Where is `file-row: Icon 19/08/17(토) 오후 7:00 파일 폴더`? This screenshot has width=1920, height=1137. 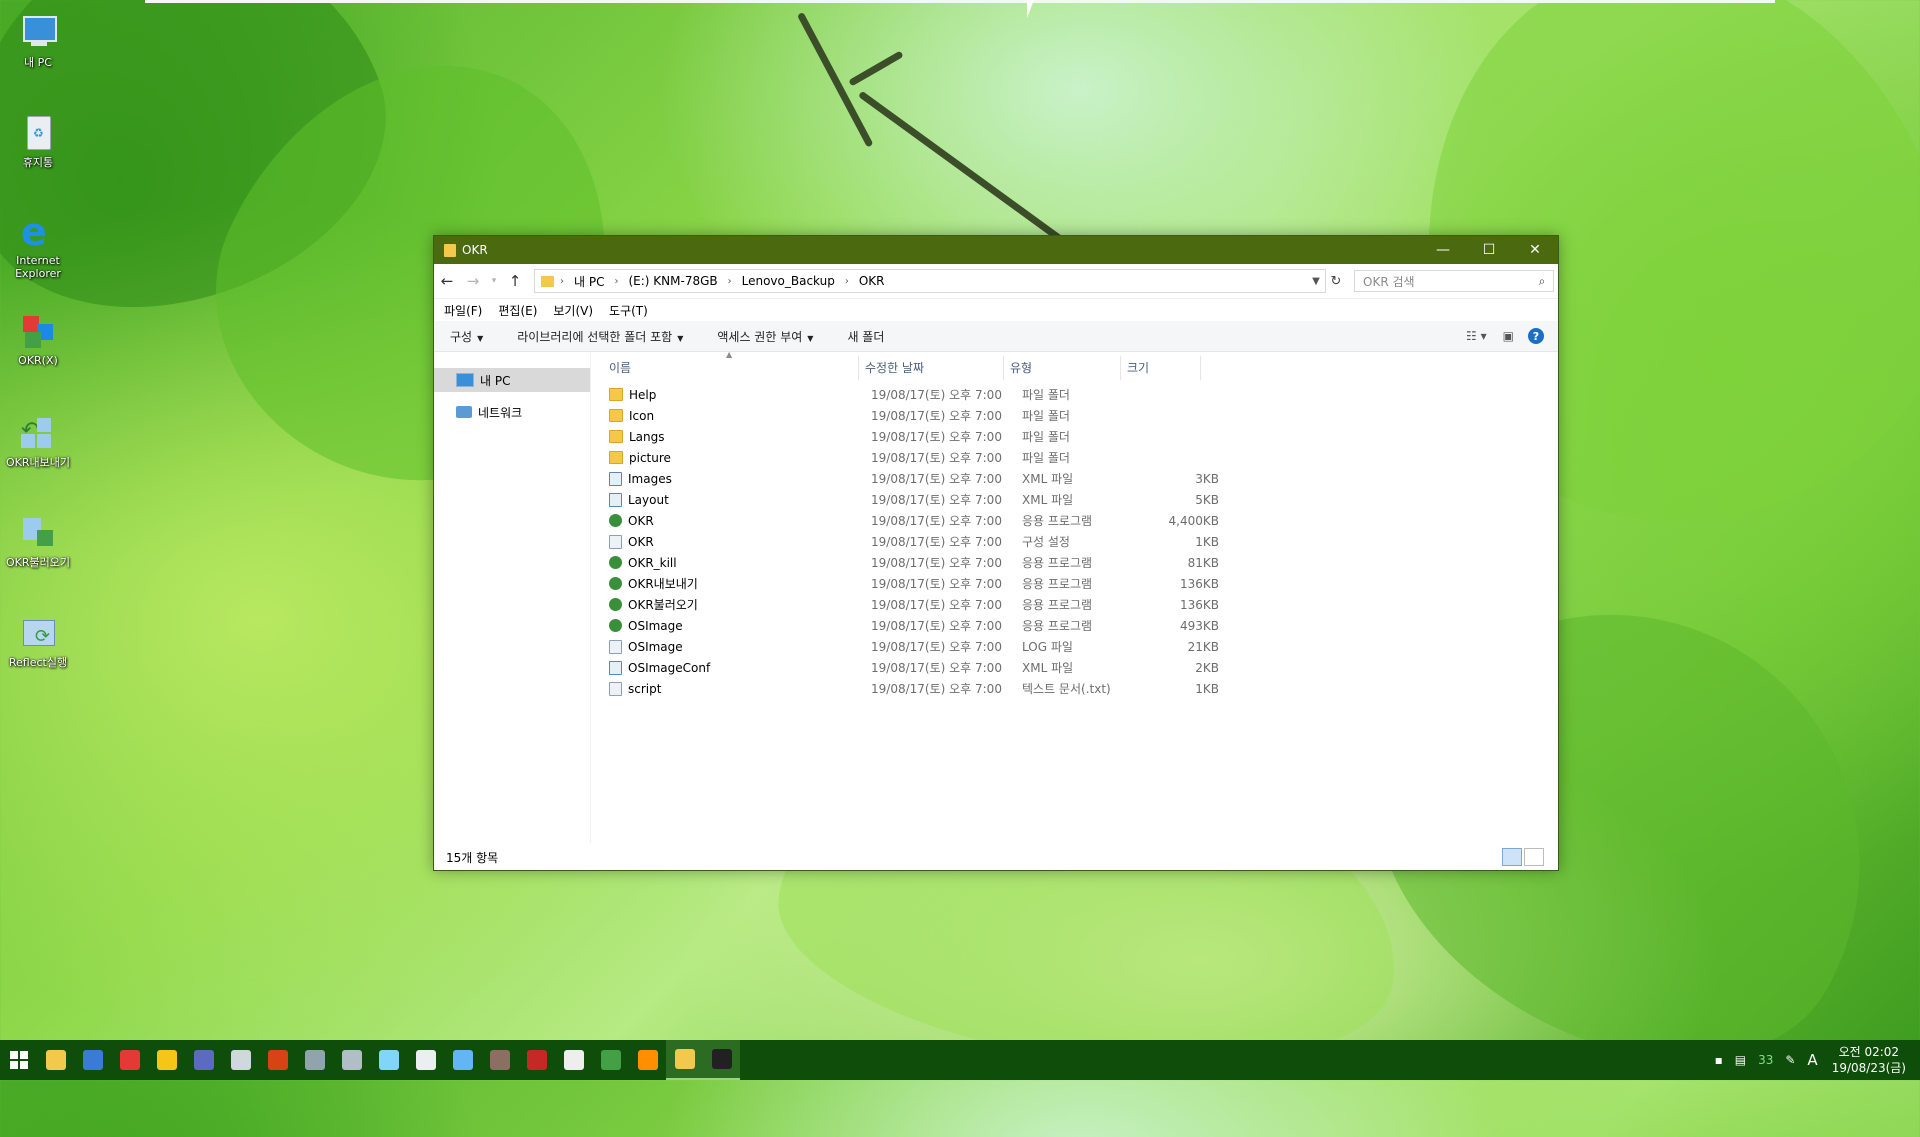
file-row: Icon 19/08/17(토) 오후 7:00 파일 폴더 is located at coordinates (1080, 415).